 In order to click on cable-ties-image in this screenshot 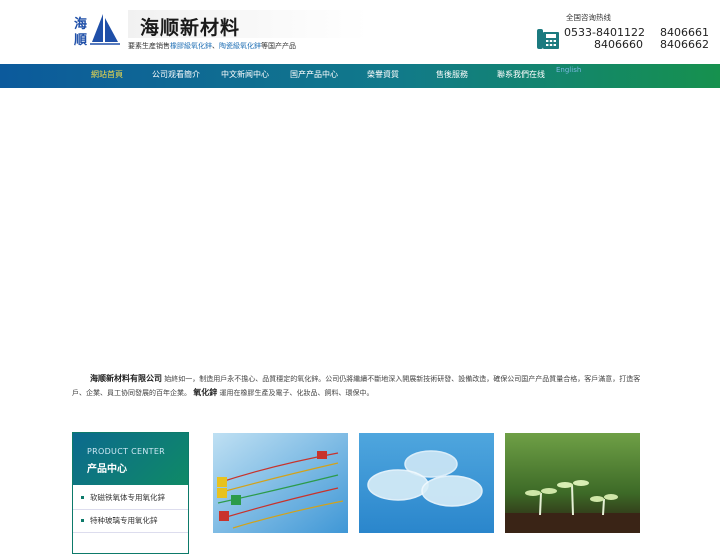, I will do `click(280, 483)`.